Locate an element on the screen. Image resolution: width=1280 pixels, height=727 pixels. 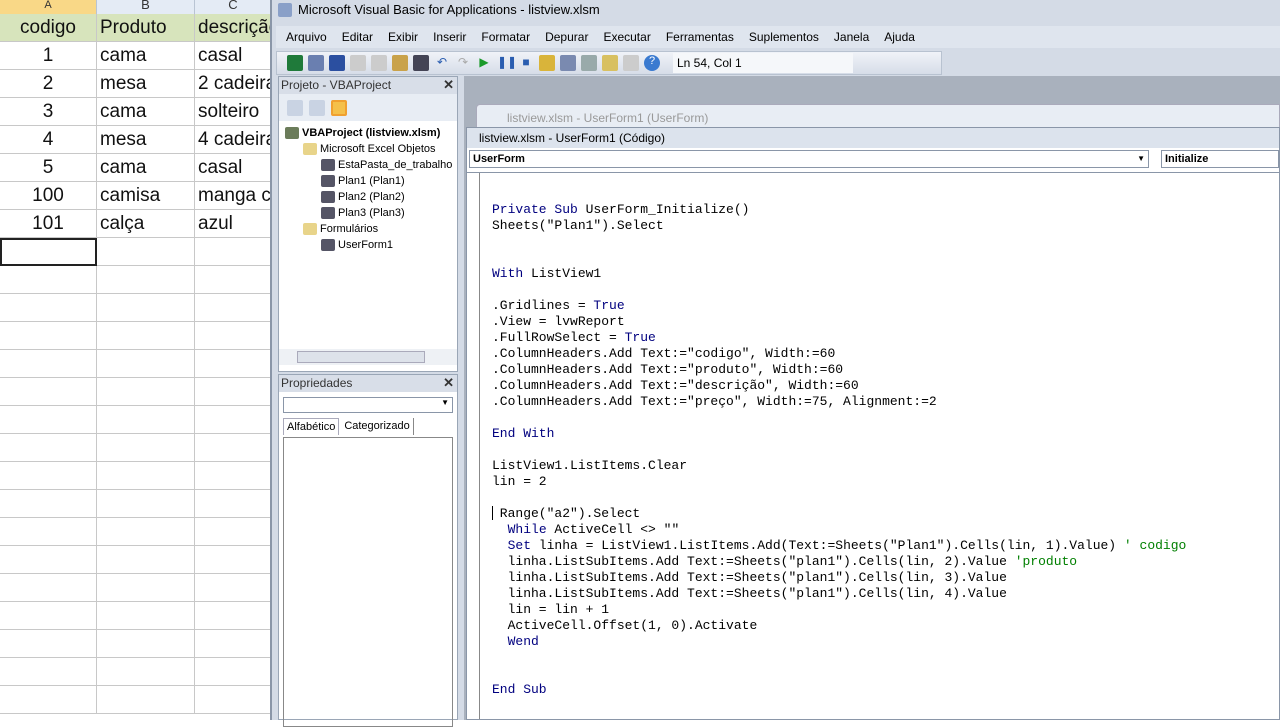
excel-view-icon is located at coordinates (295, 63).